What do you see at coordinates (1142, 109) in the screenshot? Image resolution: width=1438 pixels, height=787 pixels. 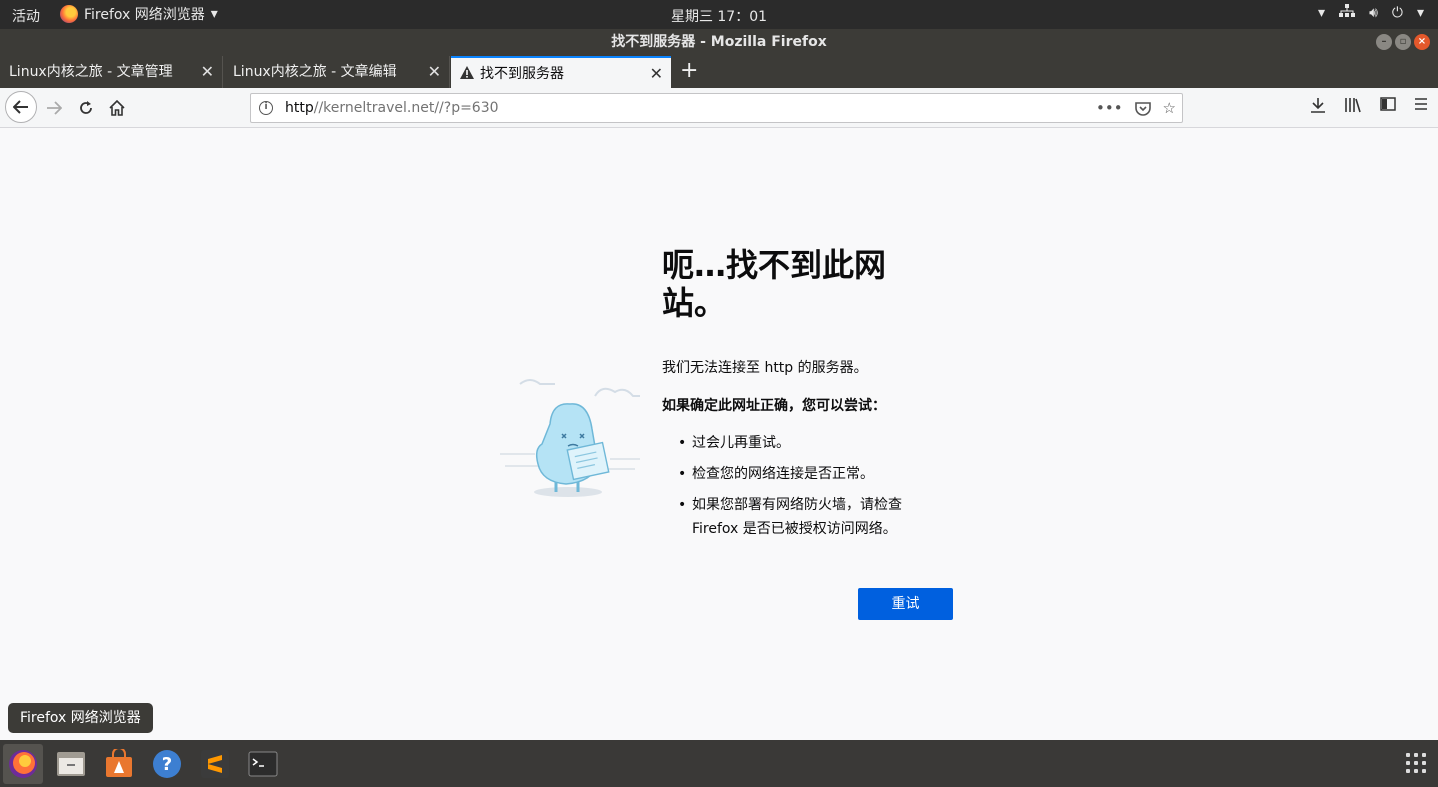 I see `pocket-icon` at bounding box center [1142, 109].